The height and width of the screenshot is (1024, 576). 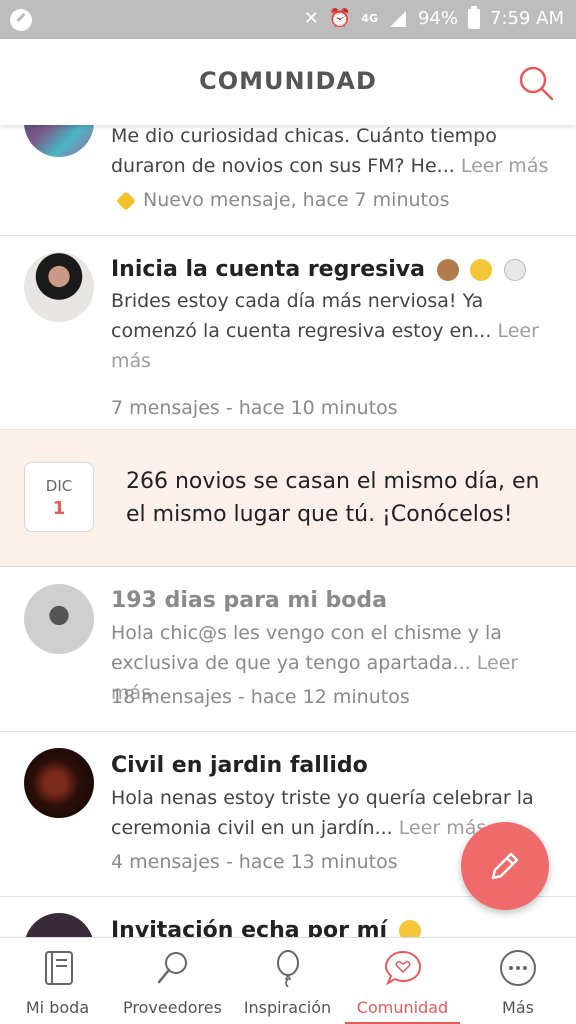 What do you see at coordinates (172, 968) in the screenshot?
I see `magnifier-icon` at bounding box center [172, 968].